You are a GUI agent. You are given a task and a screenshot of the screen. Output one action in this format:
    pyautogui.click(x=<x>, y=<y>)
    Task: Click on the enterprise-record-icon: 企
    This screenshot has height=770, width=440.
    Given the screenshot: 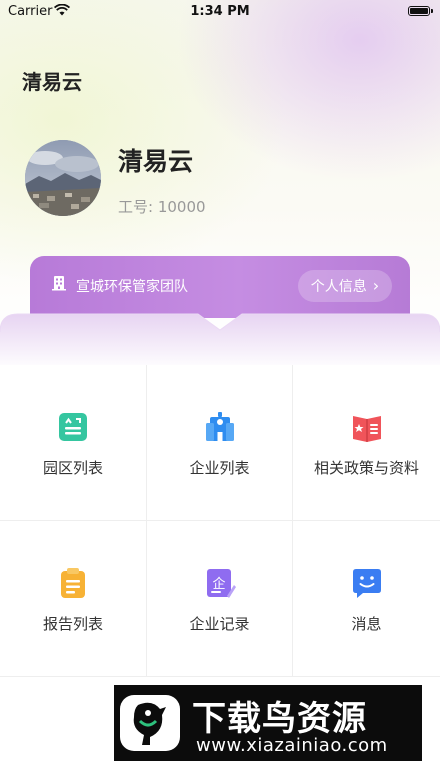 What is the action you would take?
    pyautogui.click(x=221, y=583)
    